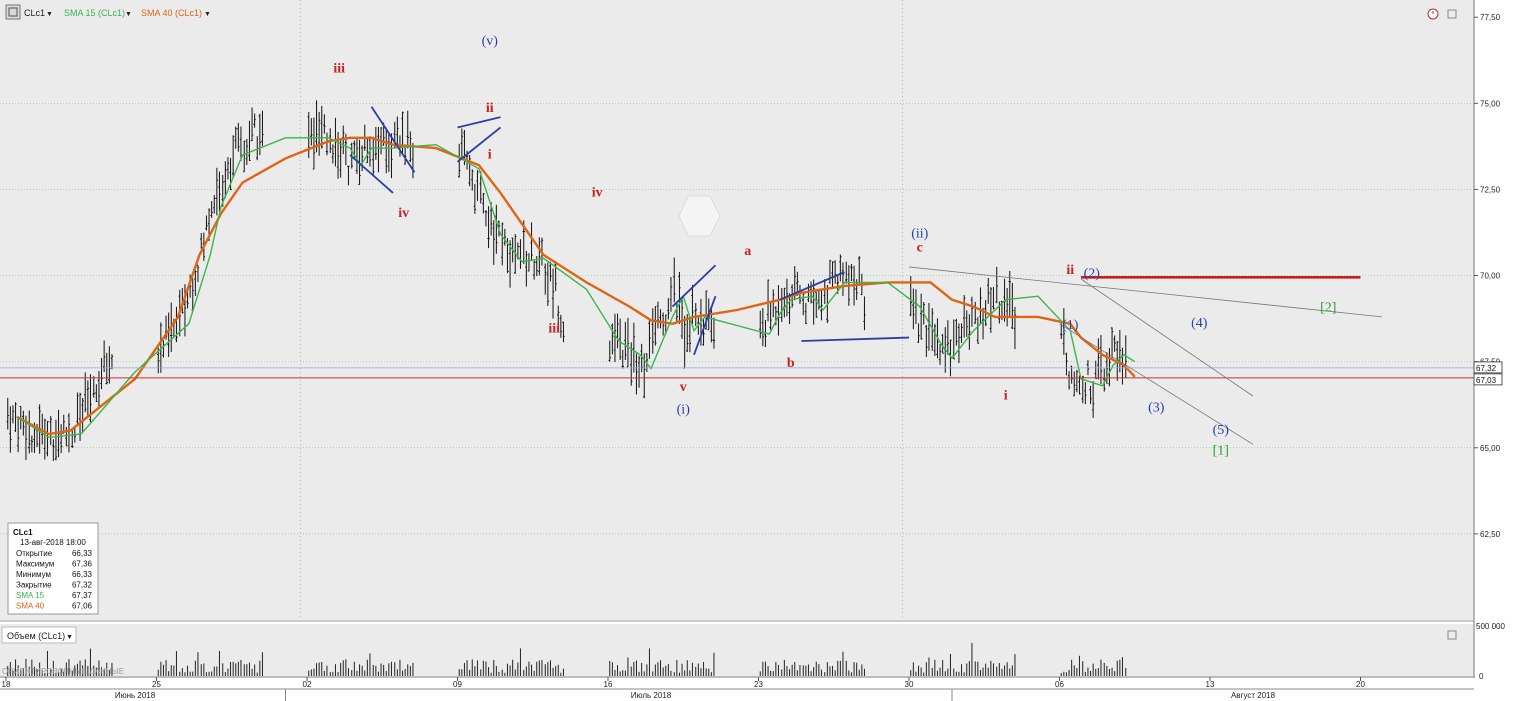  Describe the element at coordinates (1092, 273) in the screenshot. I see `wave-label: (2)` at that location.